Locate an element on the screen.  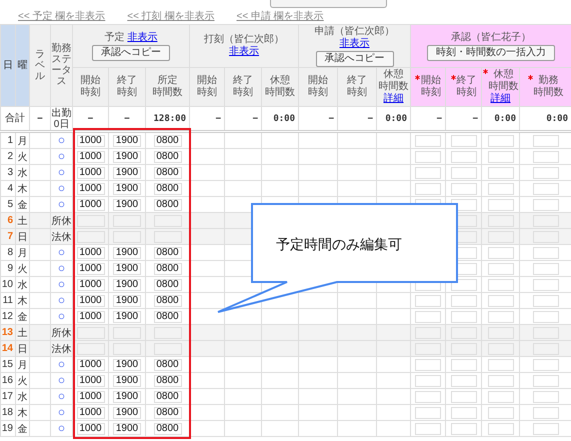
hide-column-link: << 予定 欄を非表示 is located at coordinates (62, 16).